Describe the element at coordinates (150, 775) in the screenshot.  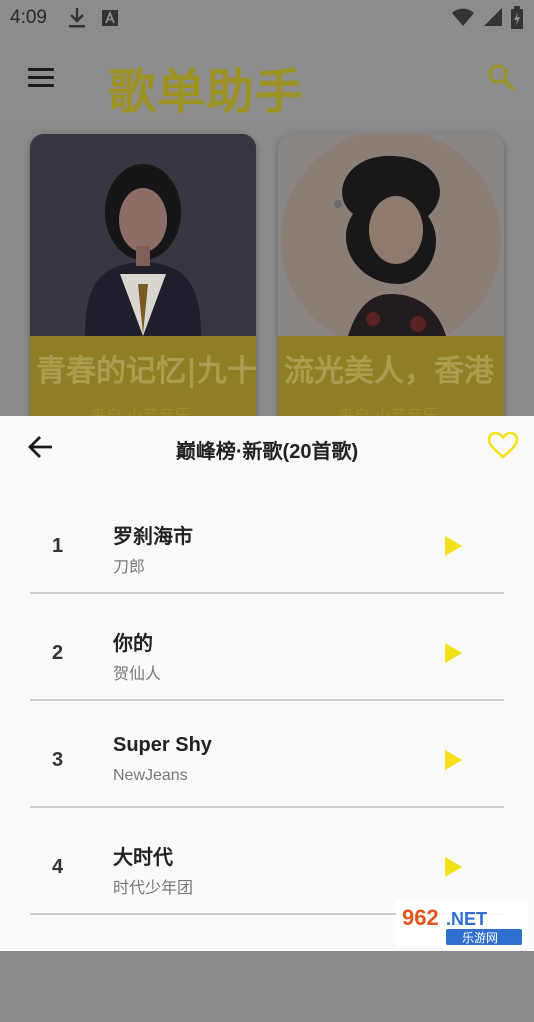
I see `song-artist: NewJeans` at that location.